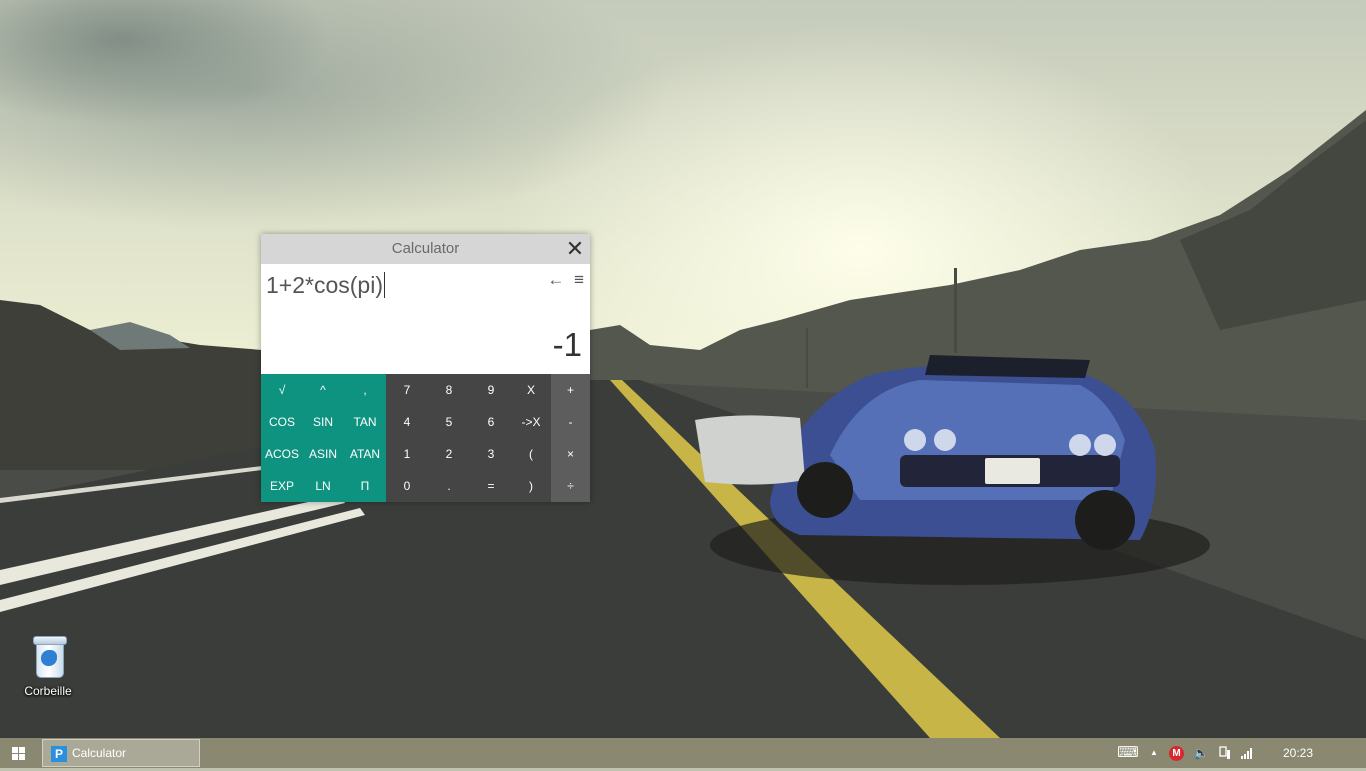  I want to click on key-0: 0, so click(407, 486).